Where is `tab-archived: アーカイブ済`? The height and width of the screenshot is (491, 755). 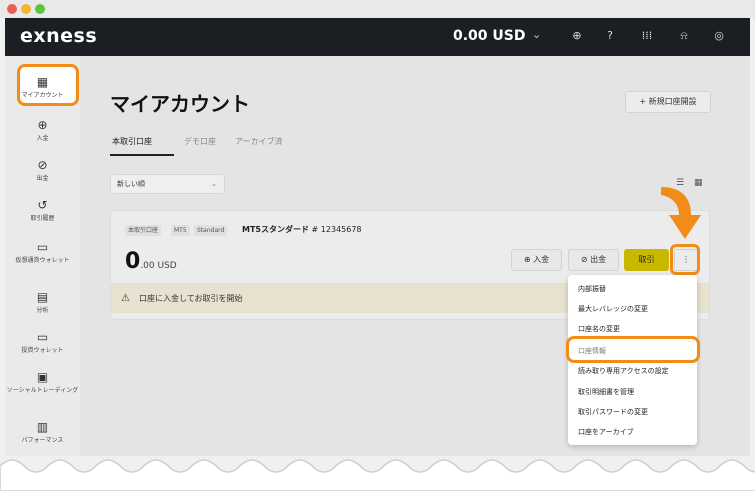
tab-archived: アーカイブ済 is located at coordinates (259, 141).